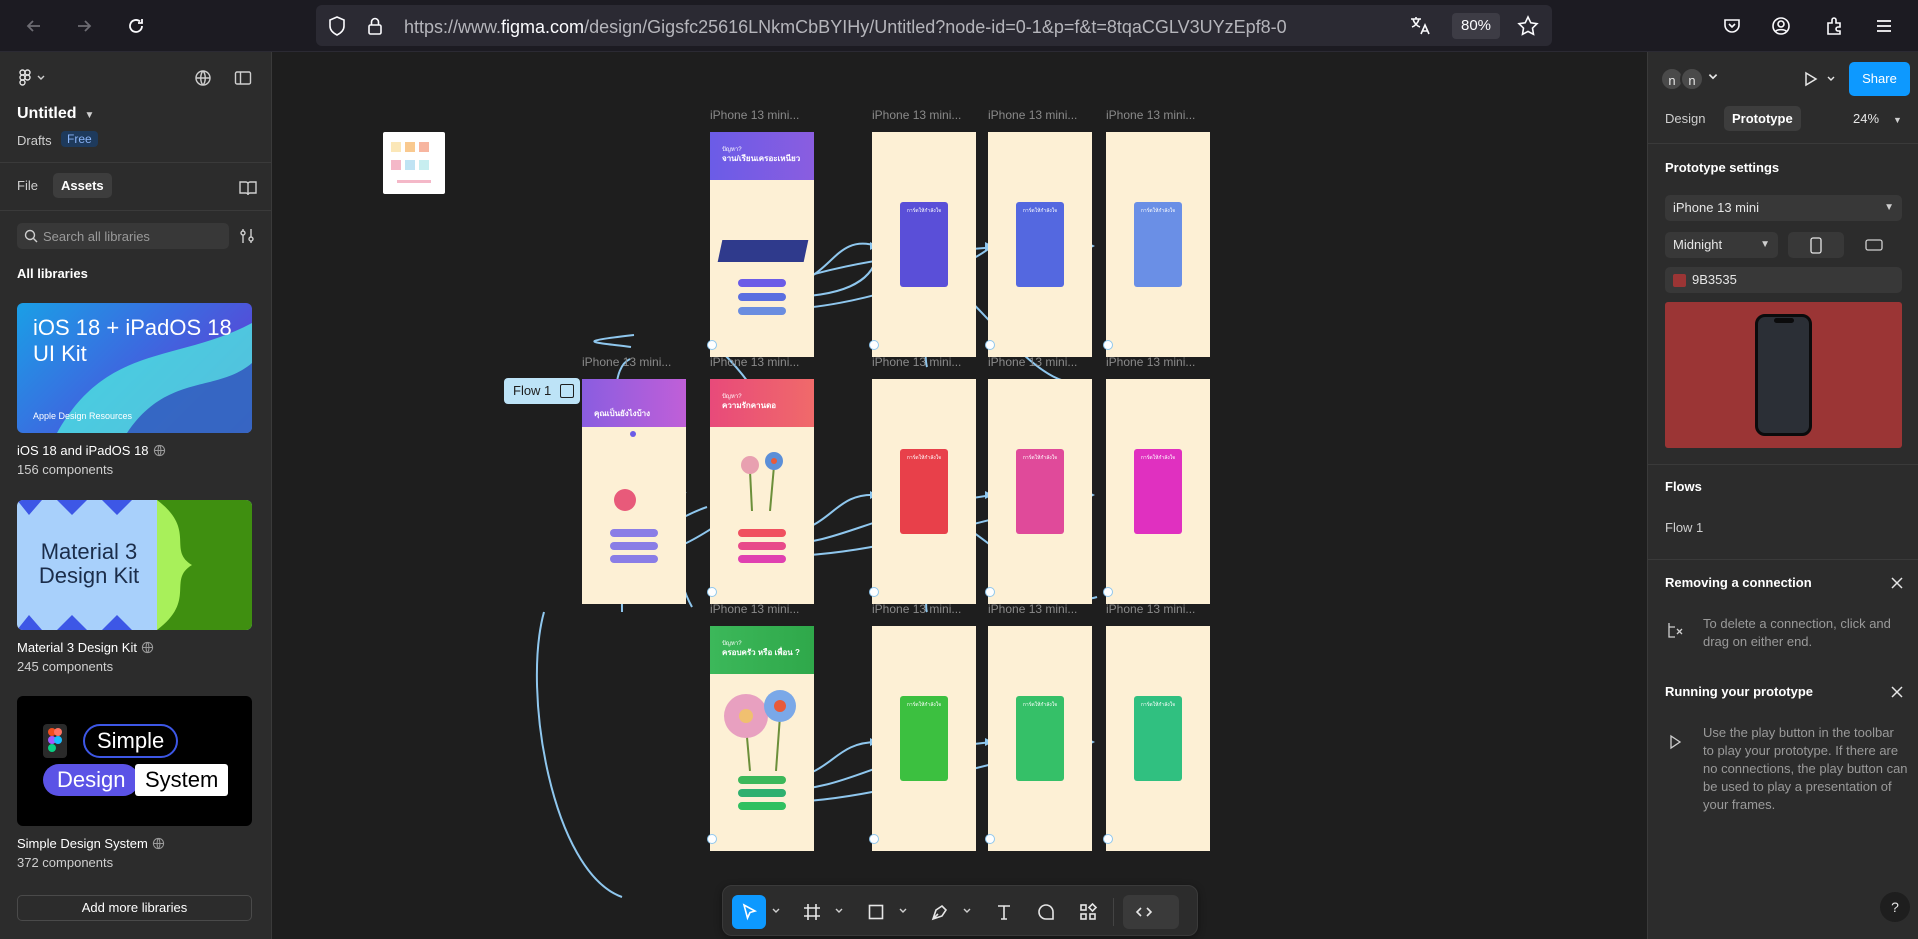  Describe the element at coordinates (1783, 280) in the screenshot. I see `background-color-field: 9B3535` at that location.